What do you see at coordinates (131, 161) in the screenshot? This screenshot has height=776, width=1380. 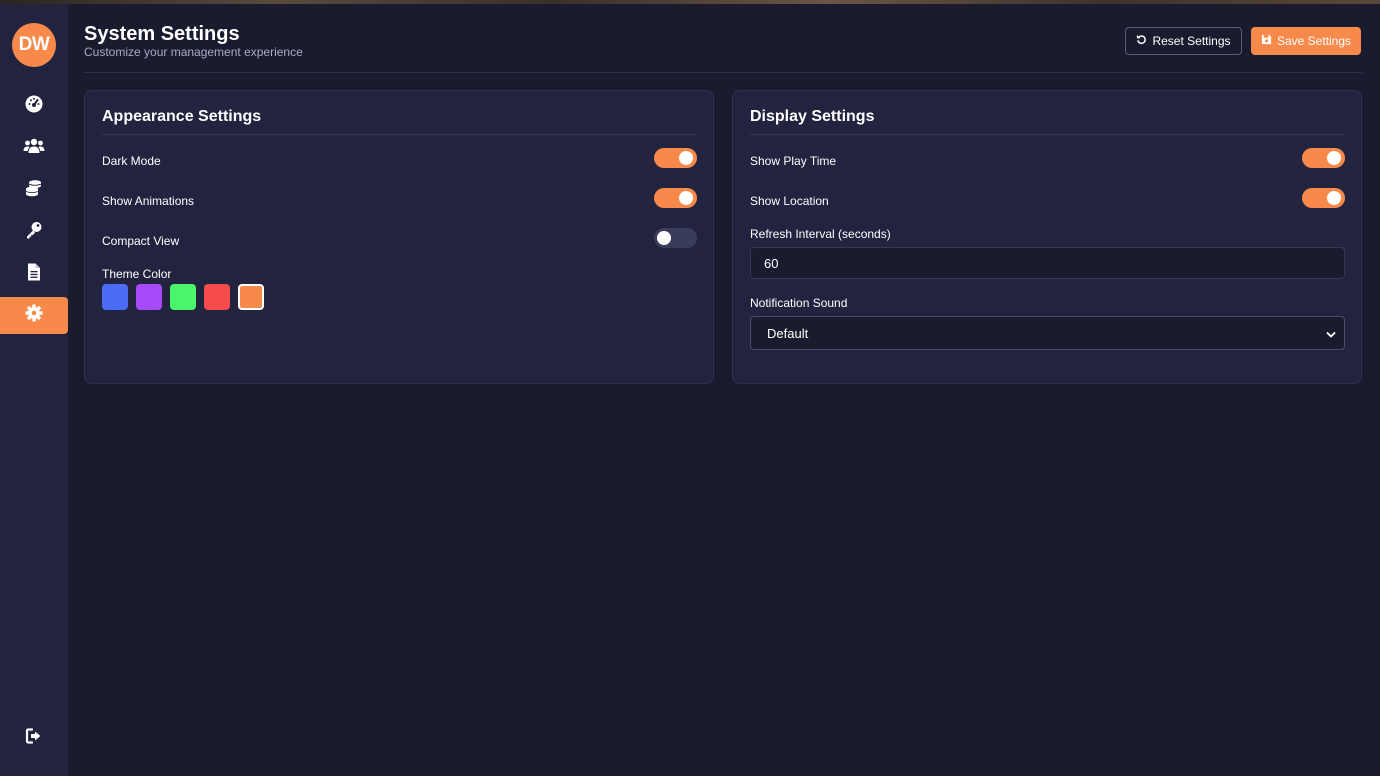 I see `dark-mode-label: Dark Mode` at bounding box center [131, 161].